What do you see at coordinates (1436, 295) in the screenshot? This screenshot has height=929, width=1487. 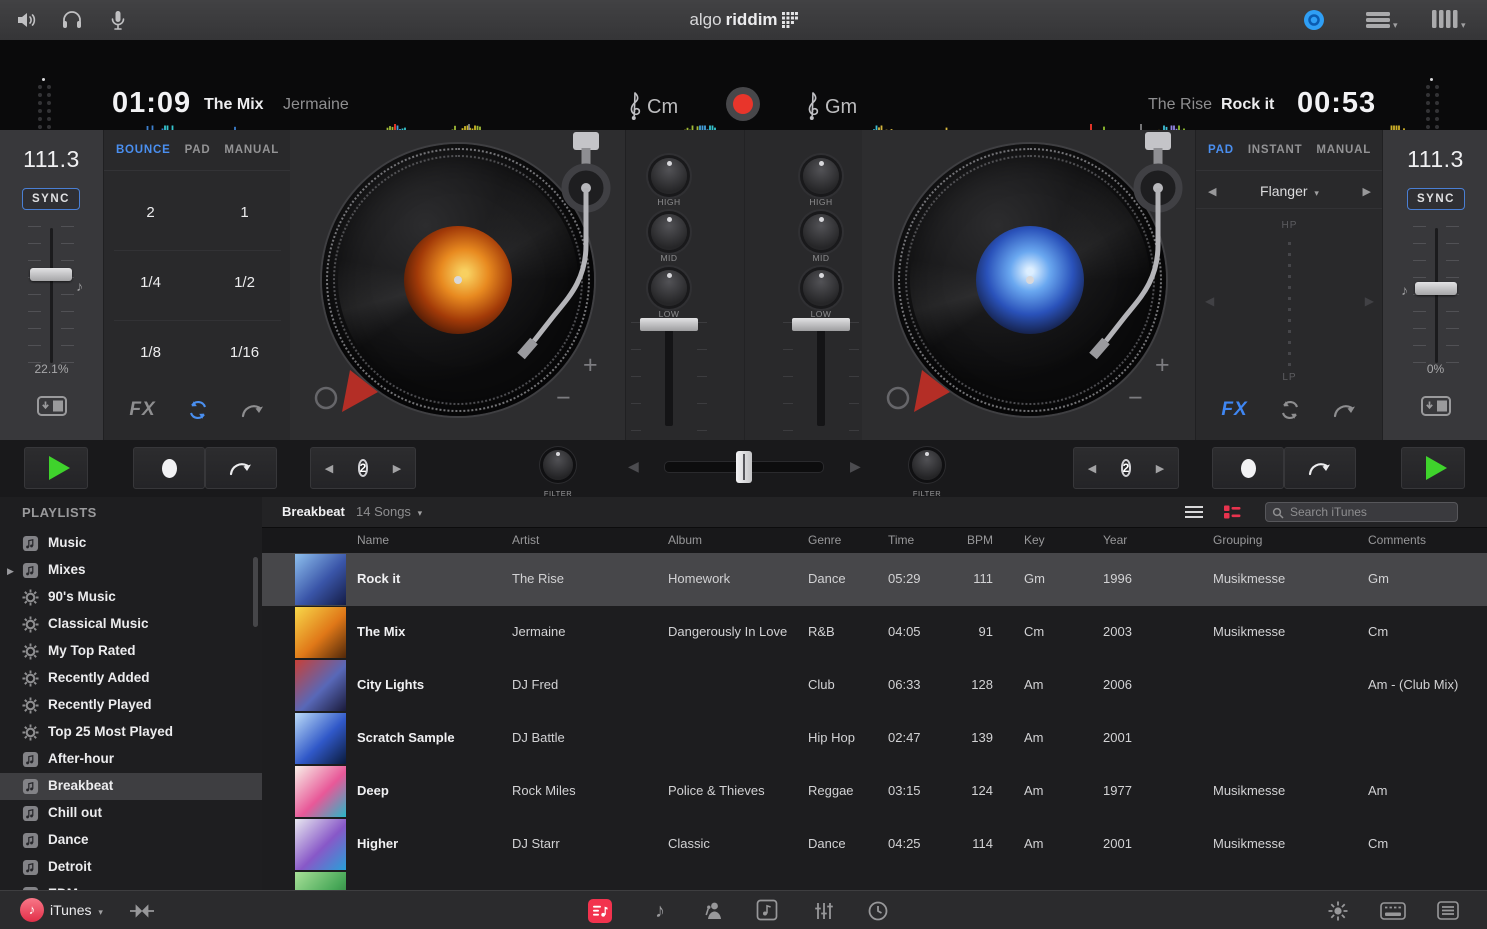 I see `tempo-slider-right` at bounding box center [1436, 295].